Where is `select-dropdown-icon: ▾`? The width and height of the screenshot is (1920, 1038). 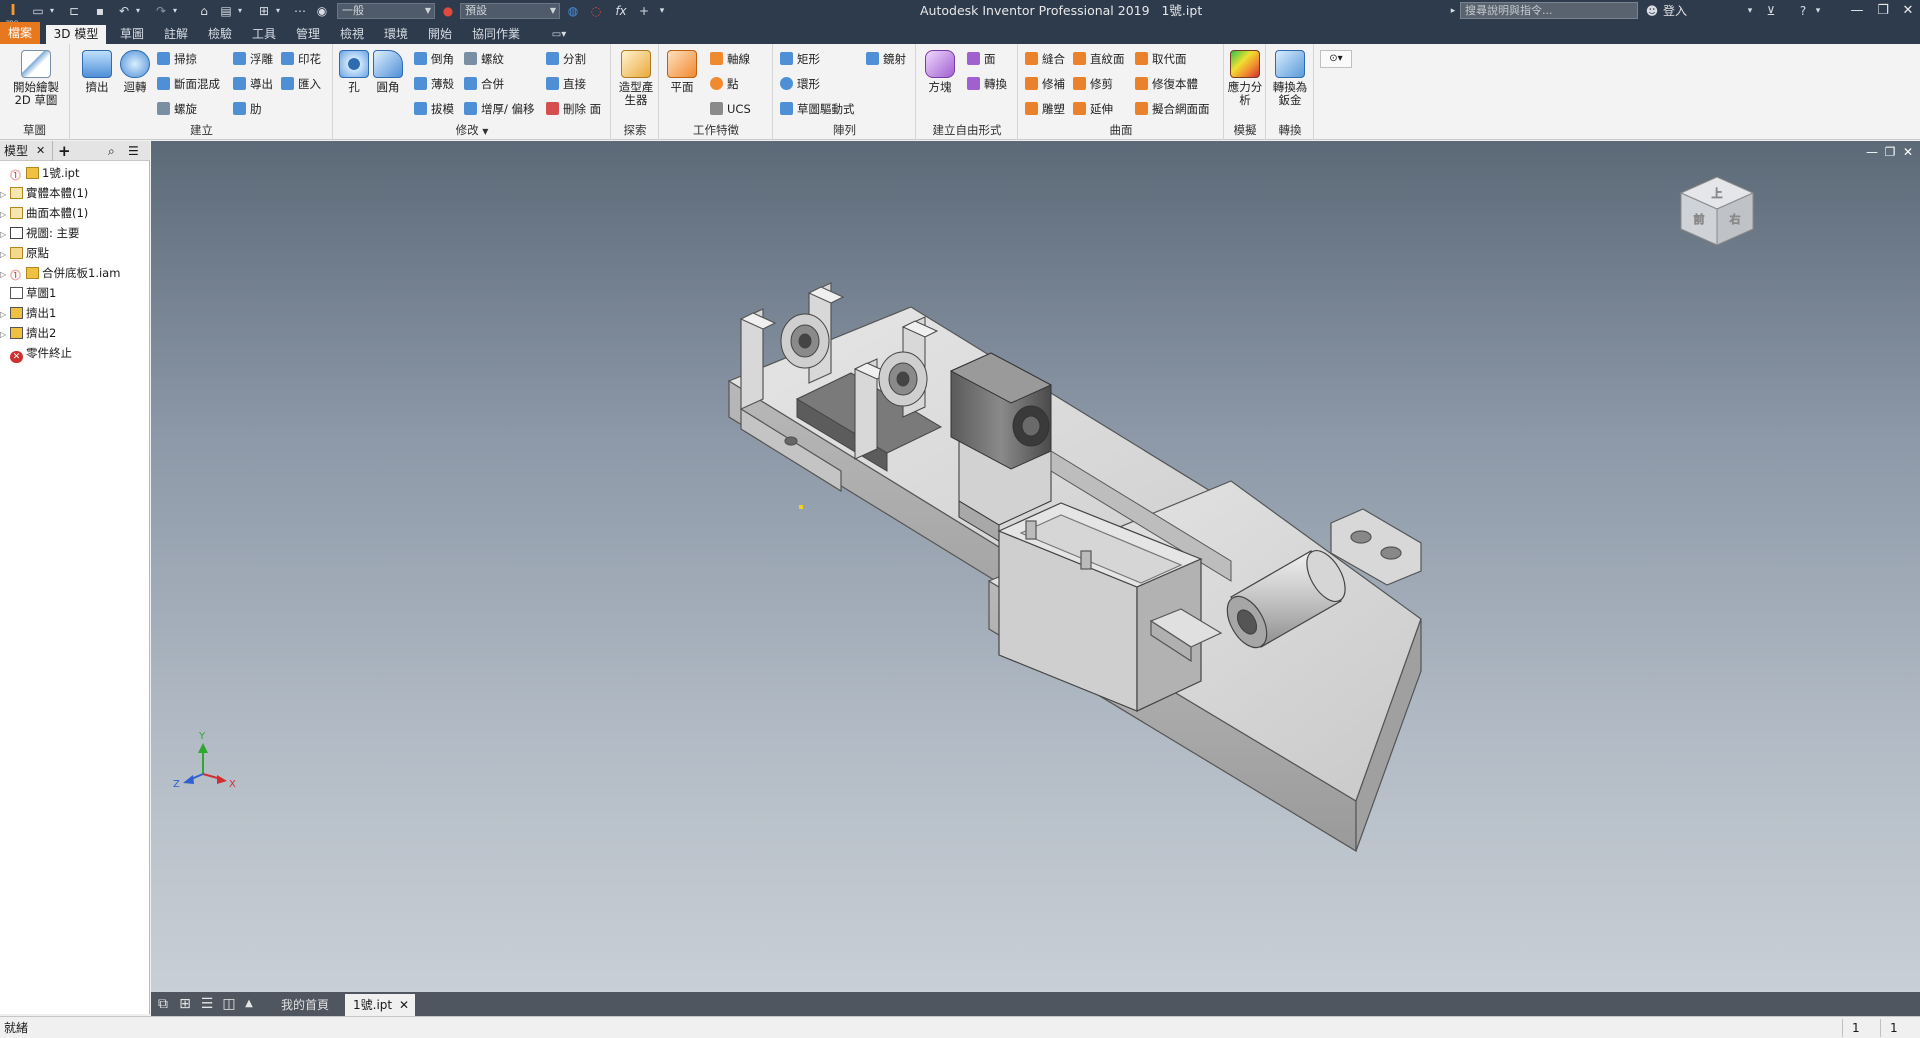
select-dropdown-icon: ▾ is located at coordinates (278, 11).